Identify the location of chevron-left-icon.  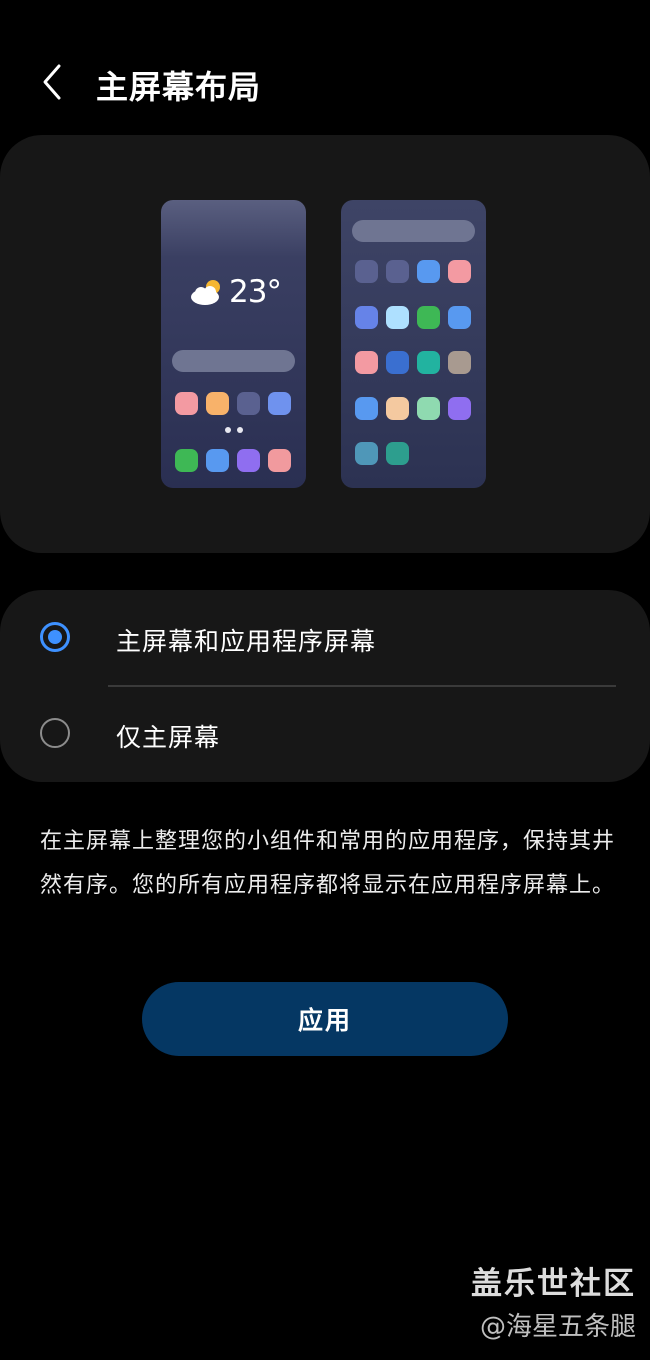
(52, 82).